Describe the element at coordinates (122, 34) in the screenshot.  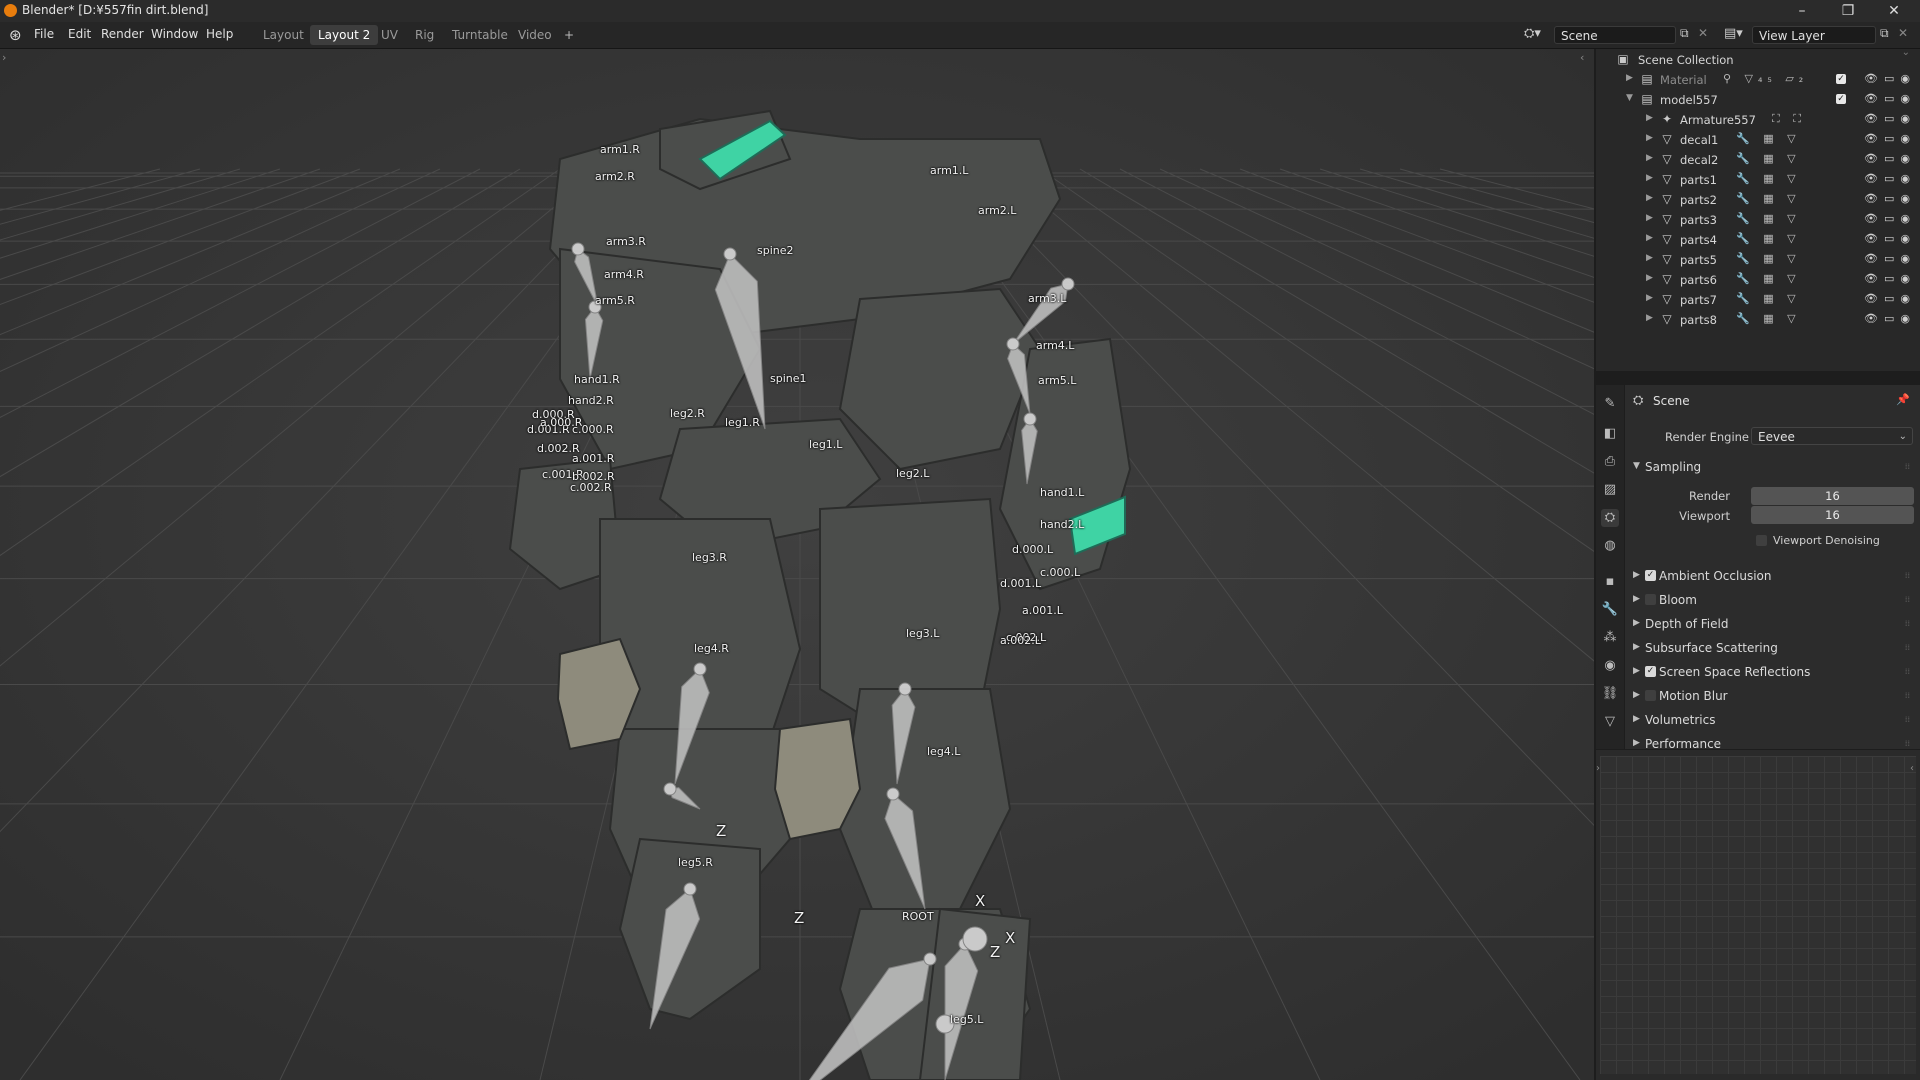
I see `menu-render: Render` at that location.